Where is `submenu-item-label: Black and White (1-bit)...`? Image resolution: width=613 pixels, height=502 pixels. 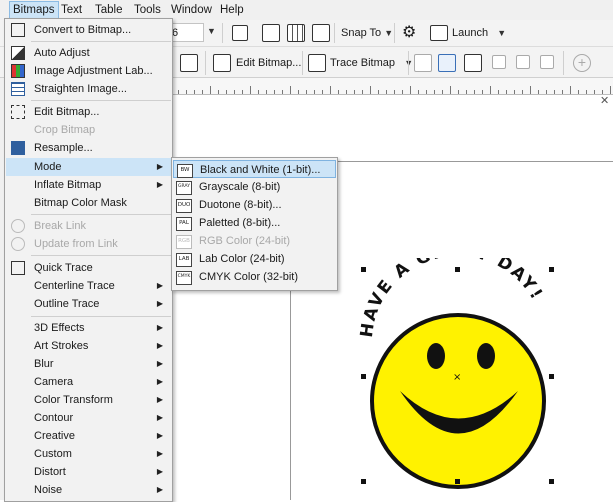
submenu-item-label: Black and White (1-bit)... is located at coordinates (260, 170).